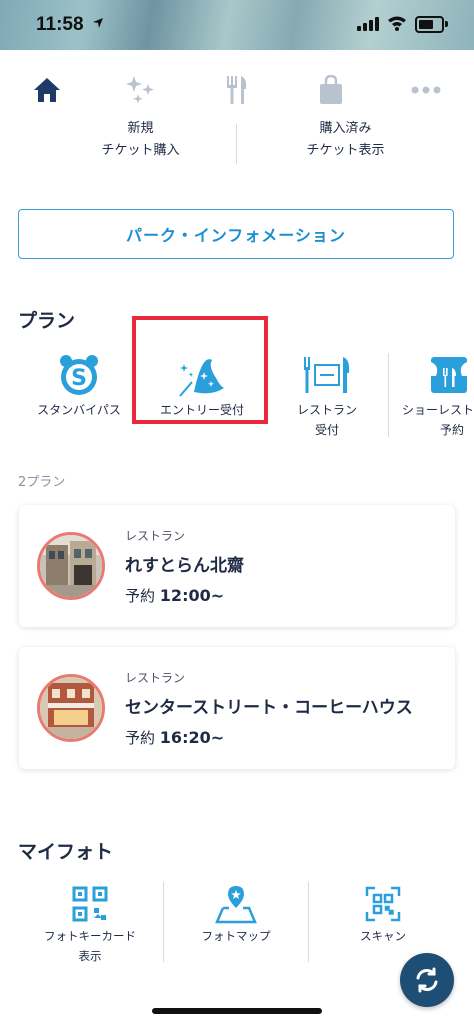 The height and width of the screenshot is (1024, 474). What do you see at coordinates (90, 936) in the screenshot?
I see `photo-item-label: フォトキーカード` at bounding box center [90, 936].